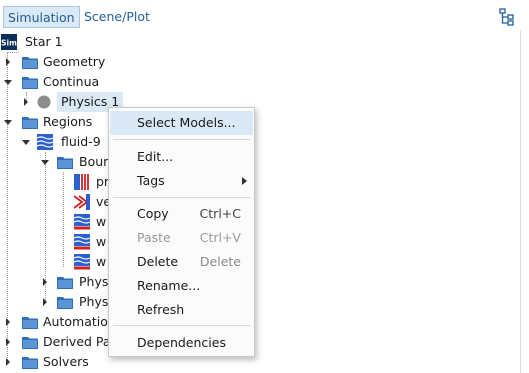  Describe the element at coordinates (244, 181) in the screenshot. I see `submenu-arrow-icon` at that location.